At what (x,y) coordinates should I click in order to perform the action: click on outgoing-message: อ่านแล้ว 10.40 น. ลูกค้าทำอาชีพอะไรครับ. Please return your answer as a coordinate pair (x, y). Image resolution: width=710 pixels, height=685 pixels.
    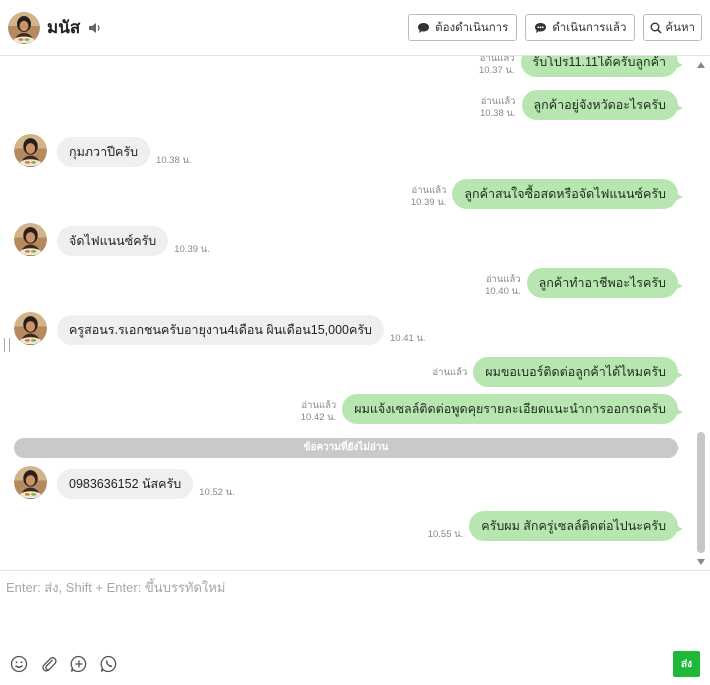
    Looking at the image, I should click on (584, 283).